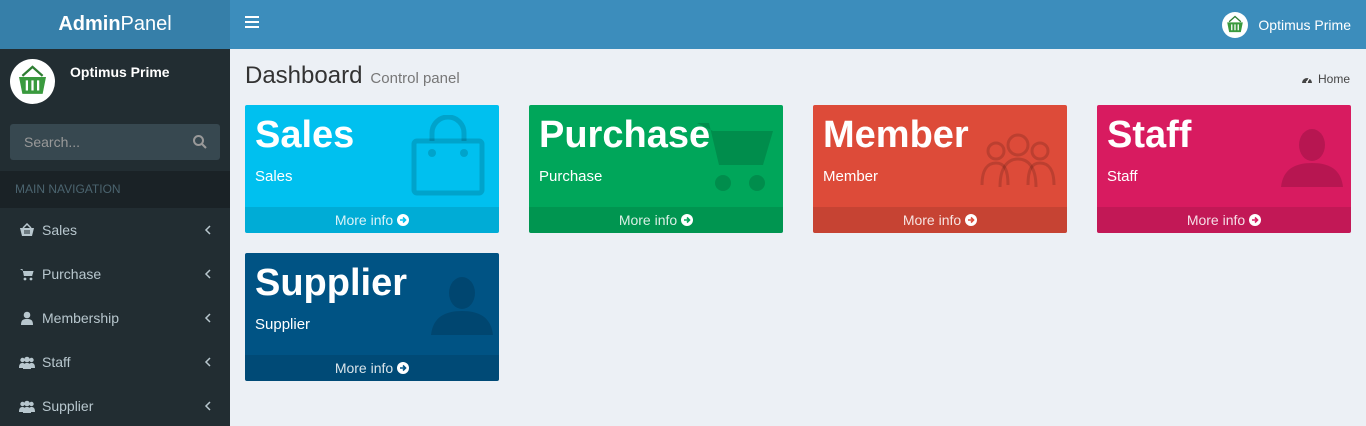 Image resolution: width=1366 pixels, height=426 pixels. What do you see at coordinates (656, 169) in the screenshot?
I see `purchase-box: Purchase Purchase More info` at bounding box center [656, 169].